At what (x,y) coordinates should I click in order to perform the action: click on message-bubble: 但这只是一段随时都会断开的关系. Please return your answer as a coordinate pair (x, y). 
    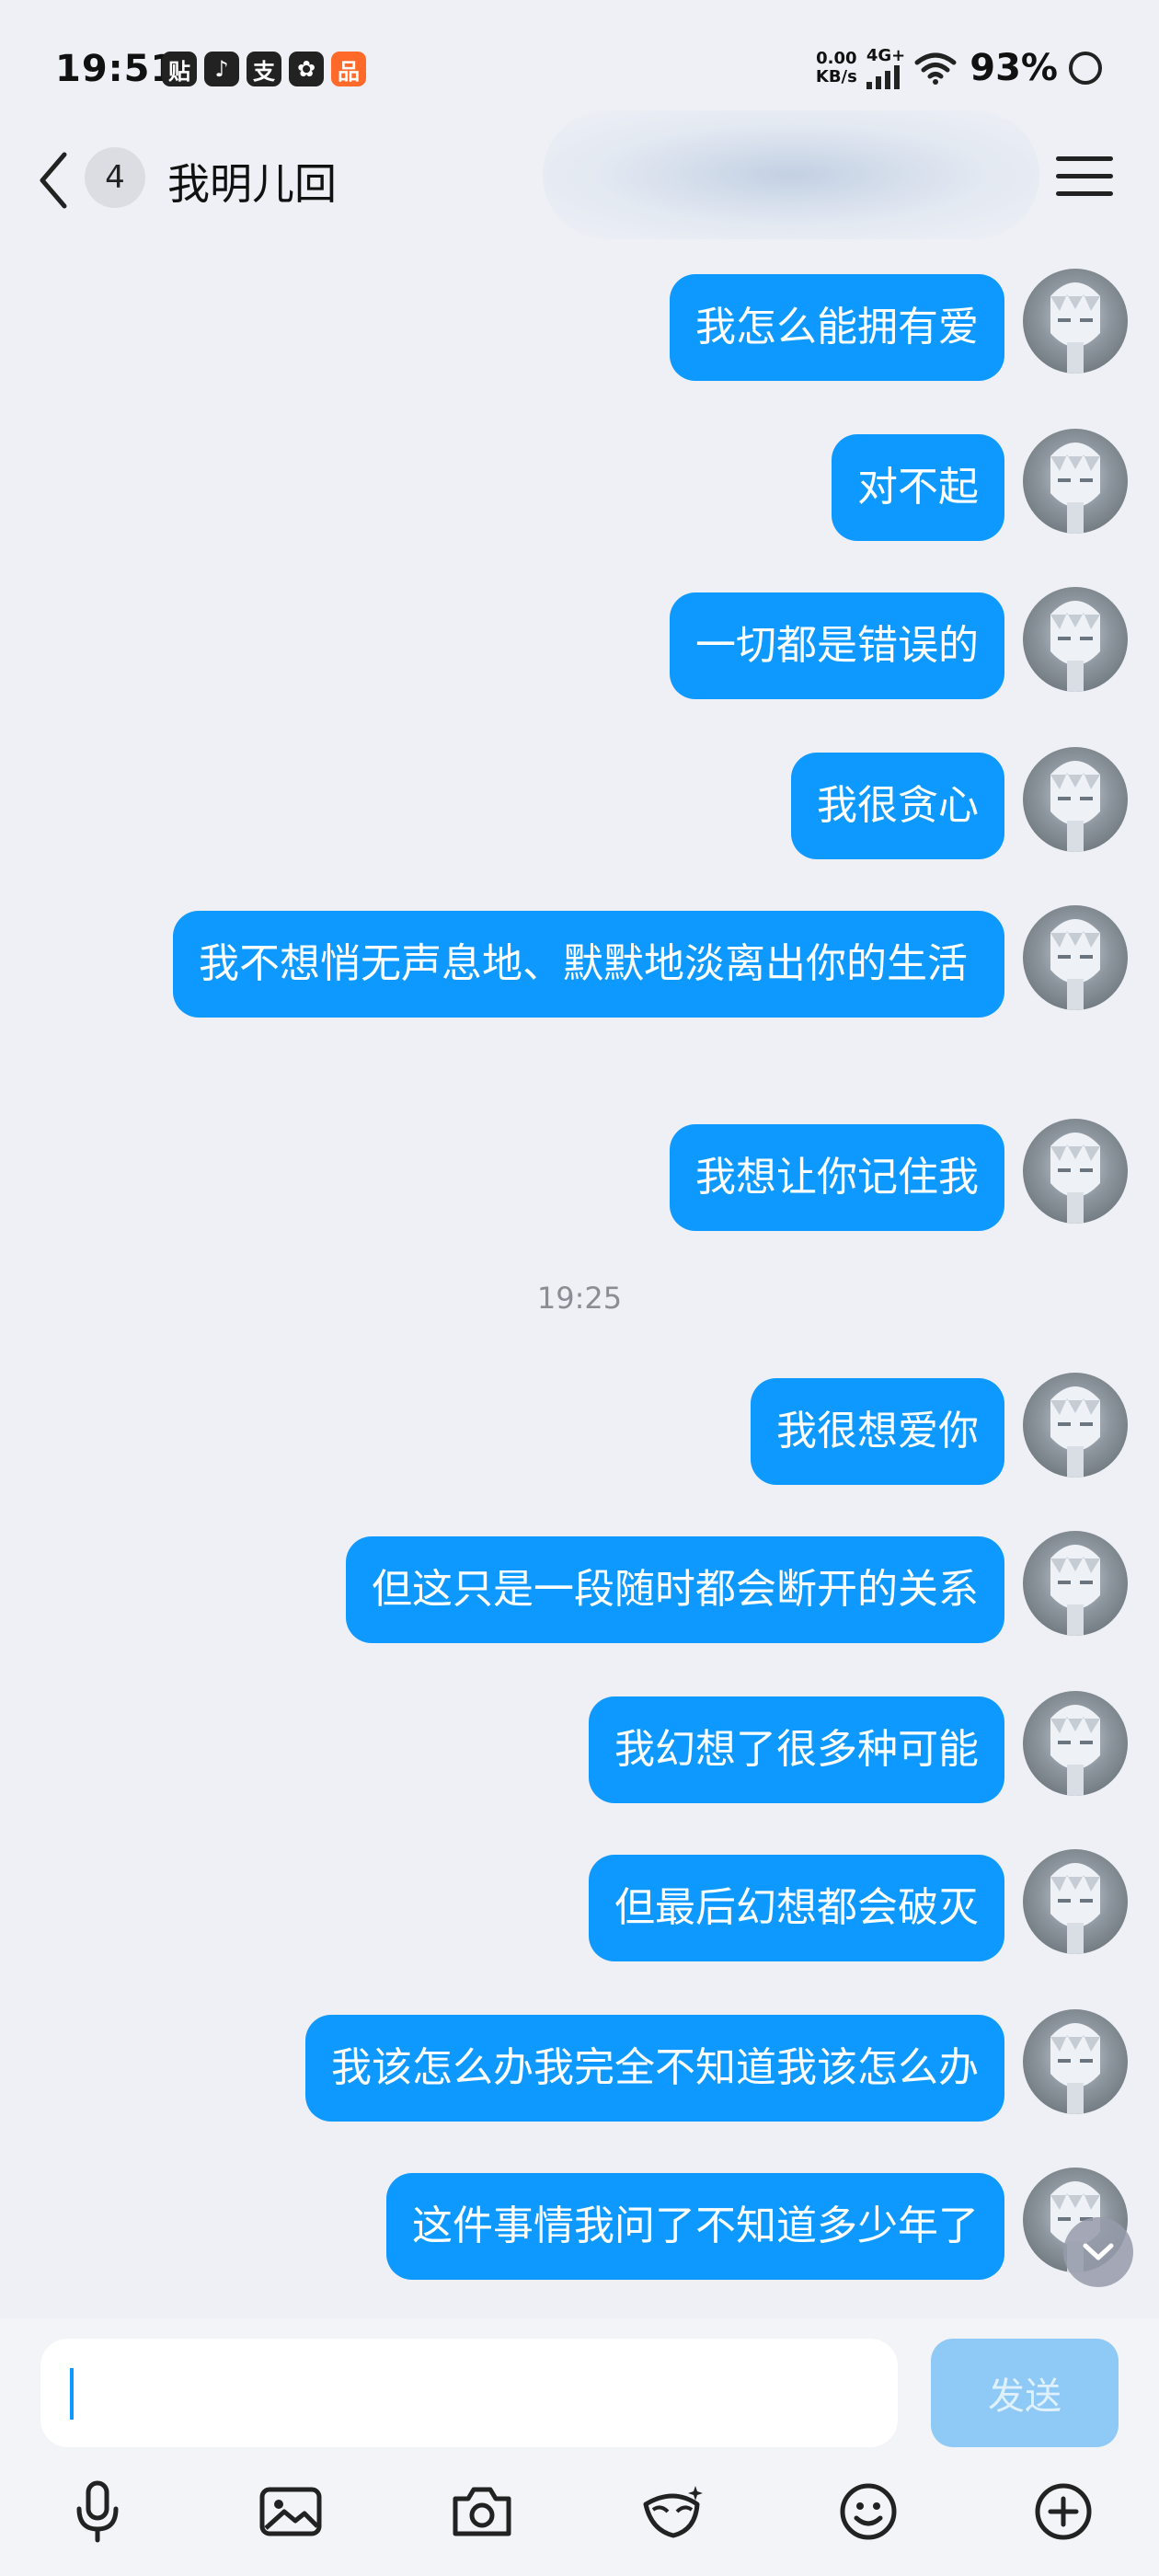
    Looking at the image, I should click on (675, 1589).